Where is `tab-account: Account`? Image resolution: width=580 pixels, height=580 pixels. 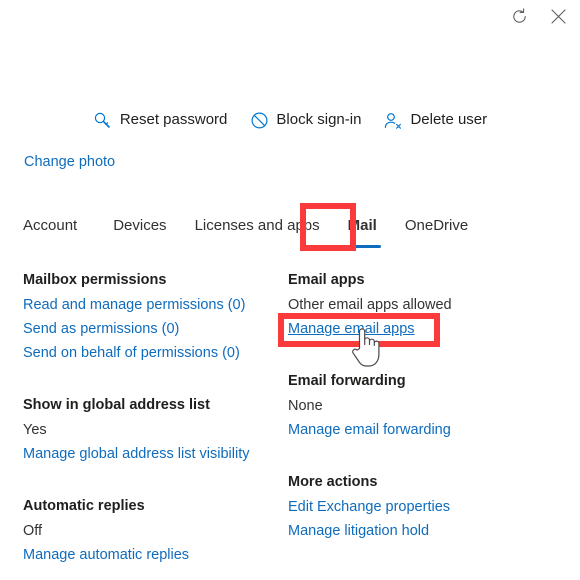 tab-account: Account is located at coordinates (61, 225).